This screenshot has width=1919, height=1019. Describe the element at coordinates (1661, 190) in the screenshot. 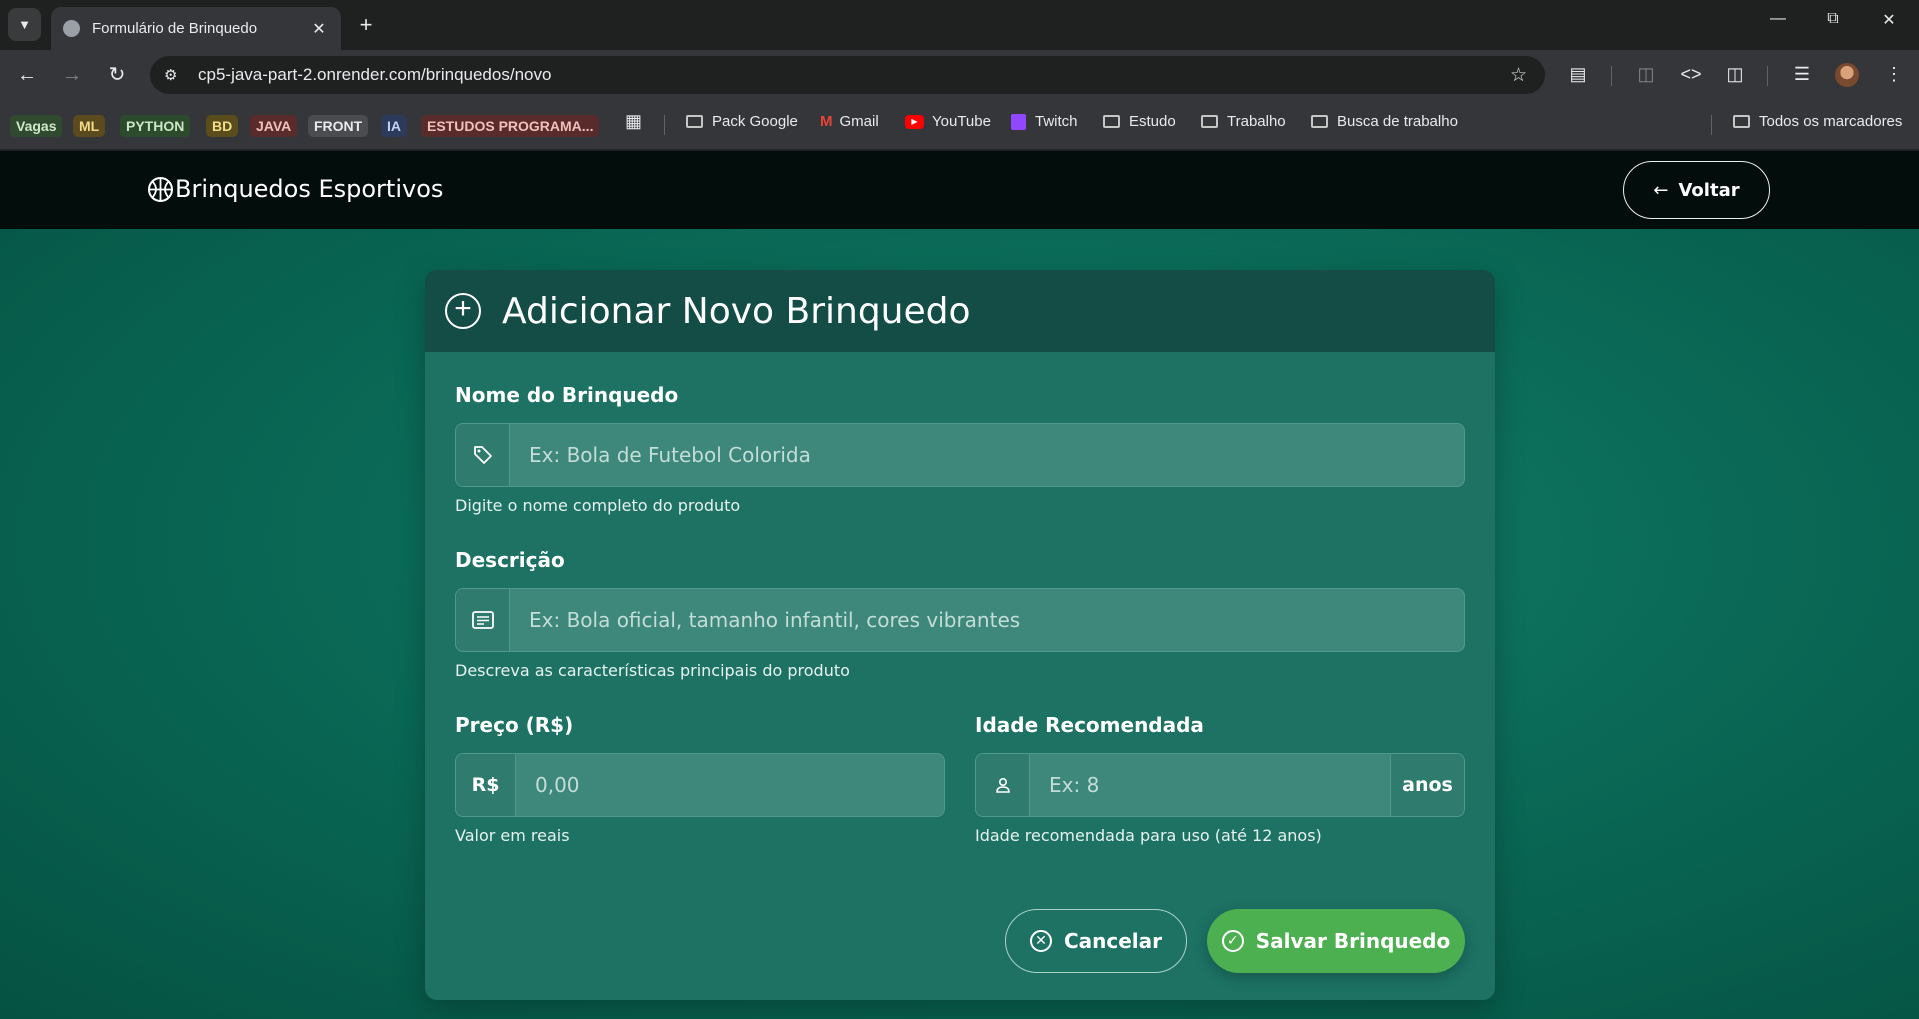

I see `arrow-left-icon: ←` at that location.